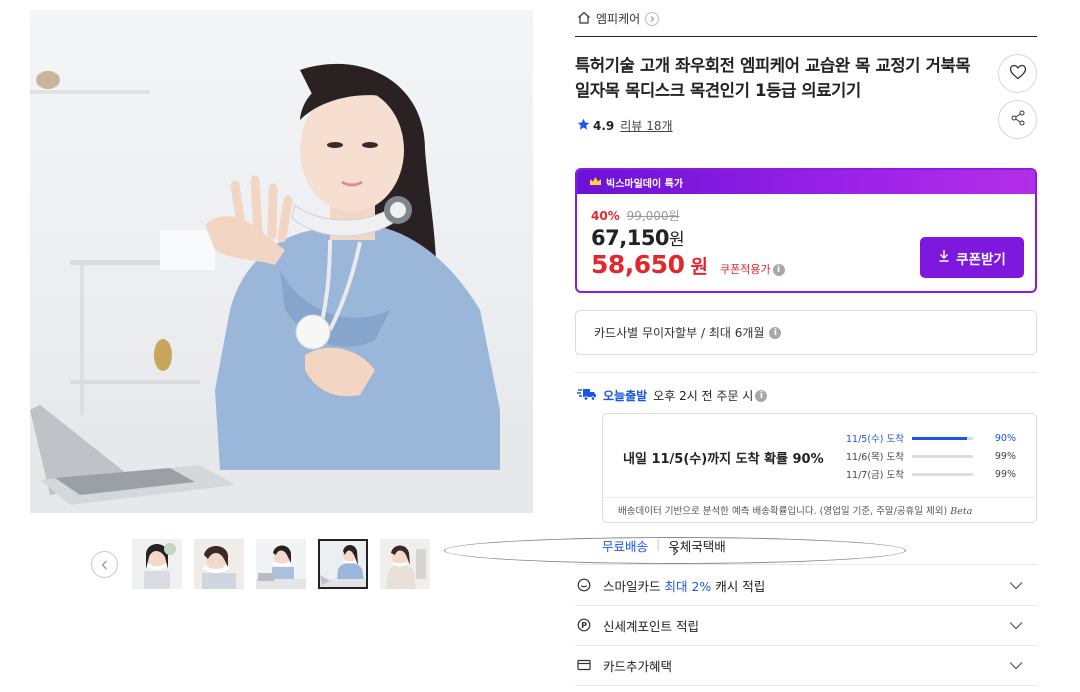 The height and width of the screenshot is (692, 1080). I want to click on share-button, so click(1017, 119).